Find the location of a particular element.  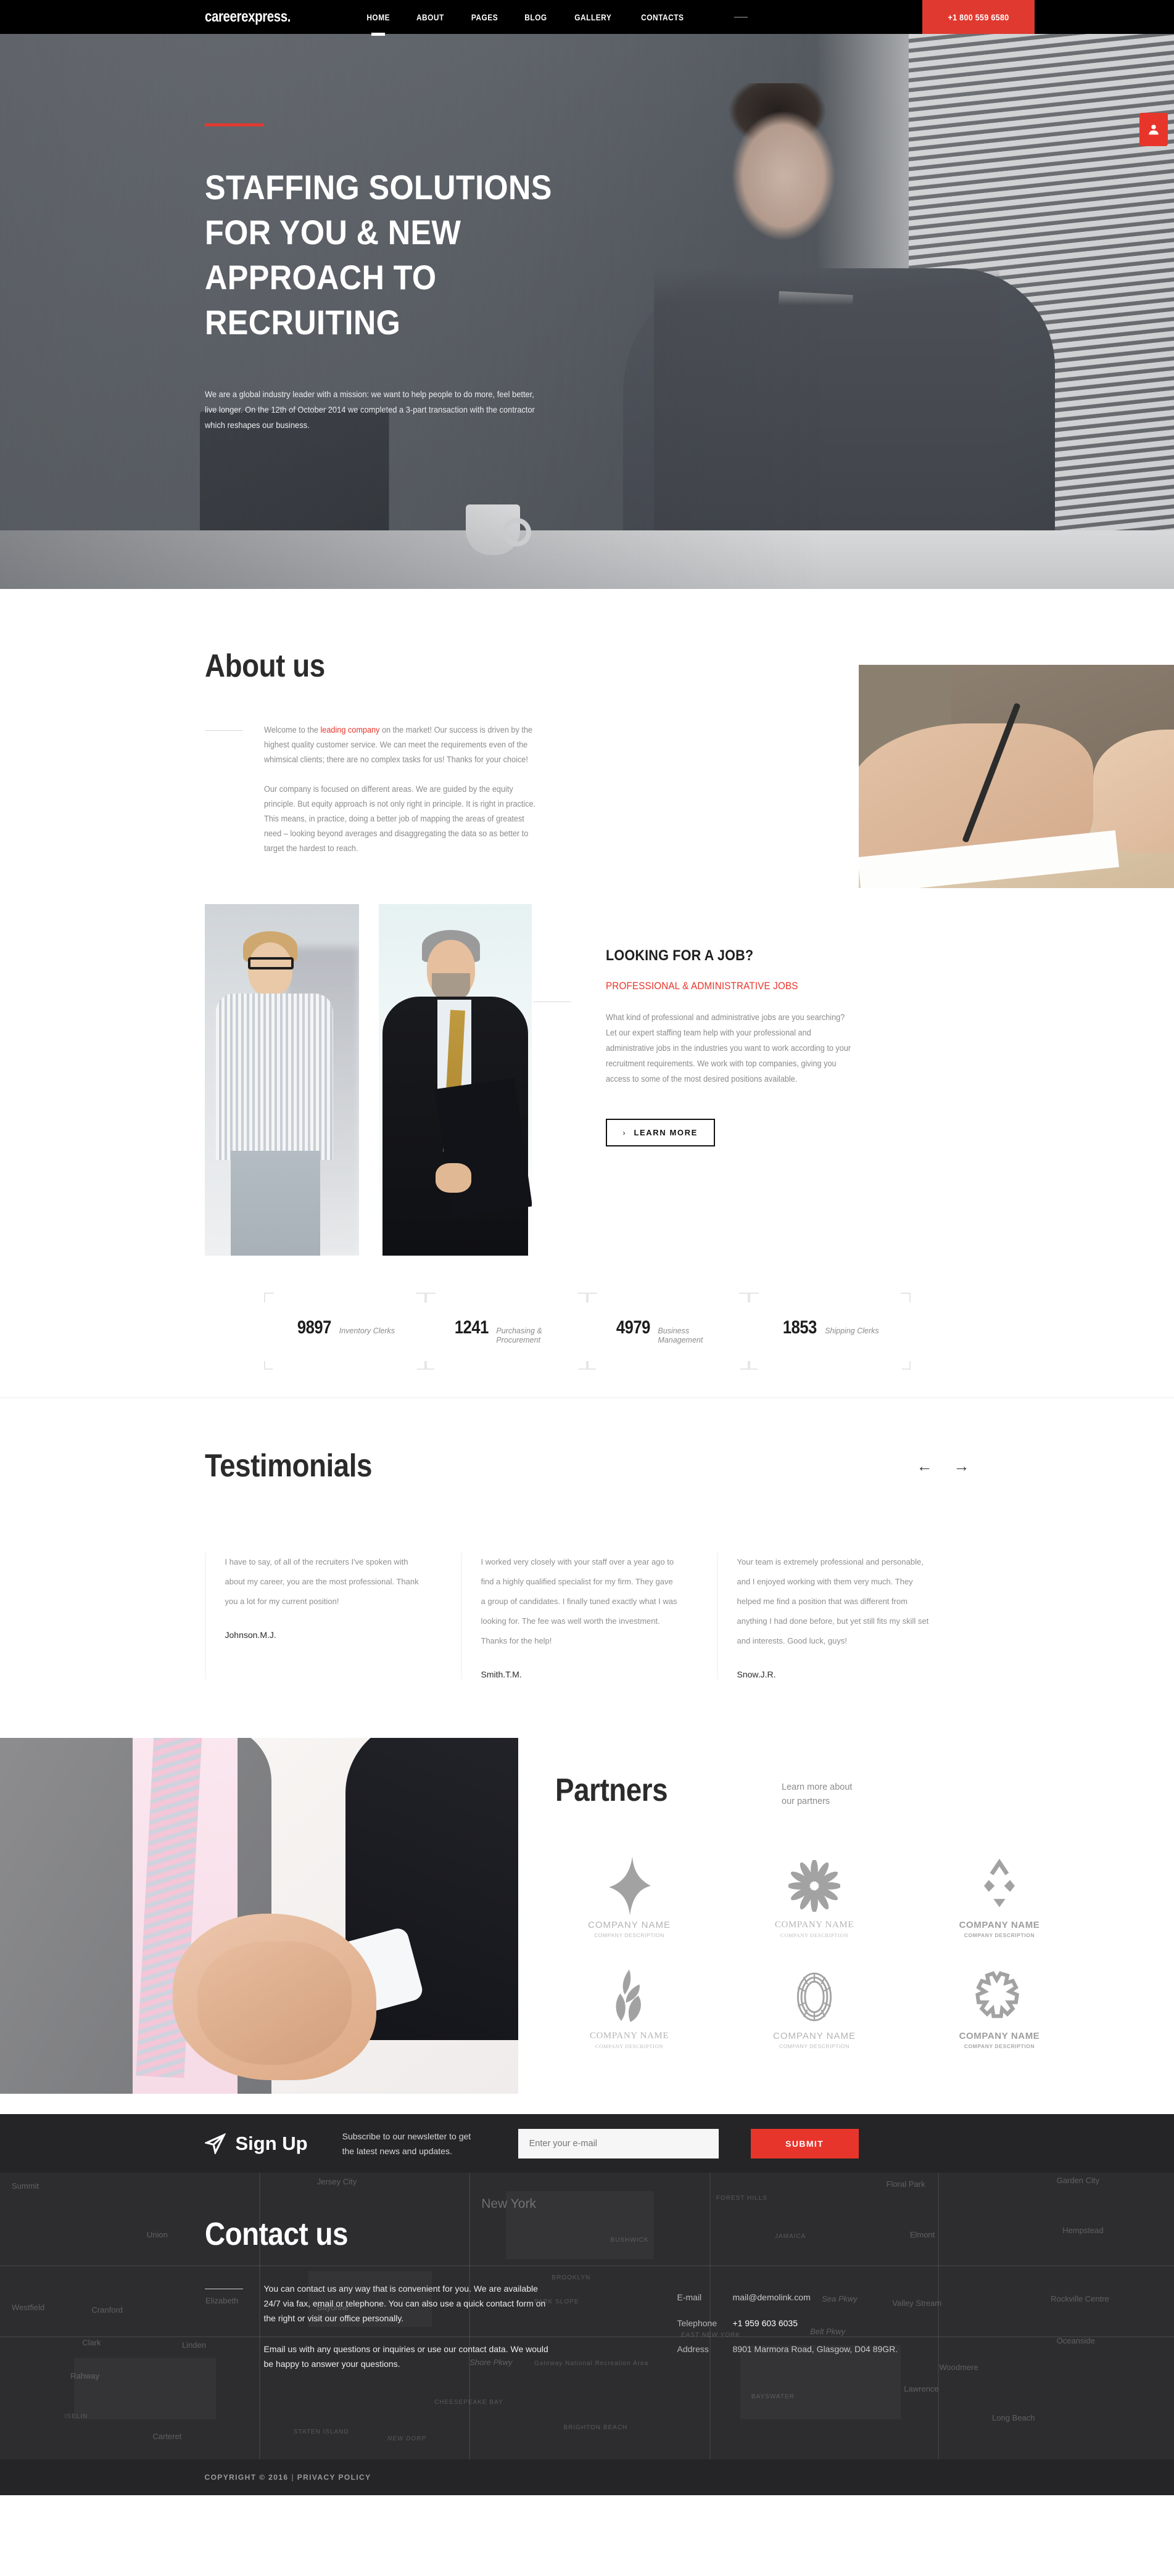

job-subheading: PROFESSIONAL & ADMINISTRATIVE JOBS is located at coordinates (701, 986).